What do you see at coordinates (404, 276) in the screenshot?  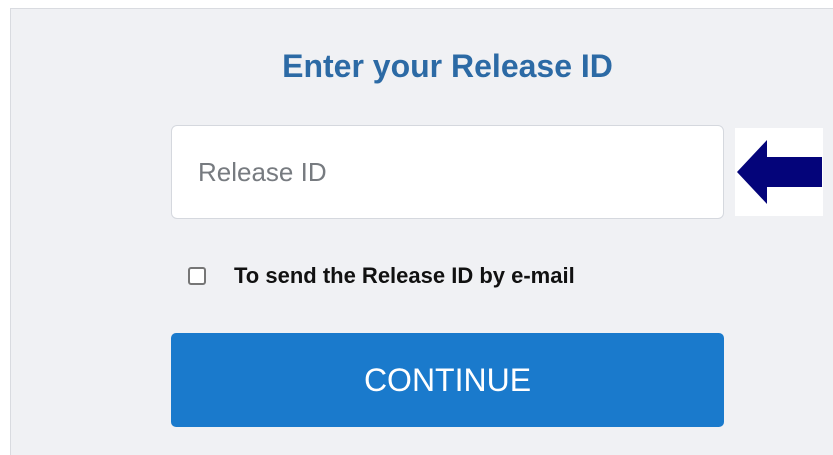 I see `send-by-email-label: To send the Release ID by e-mail` at bounding box center [404, 276].